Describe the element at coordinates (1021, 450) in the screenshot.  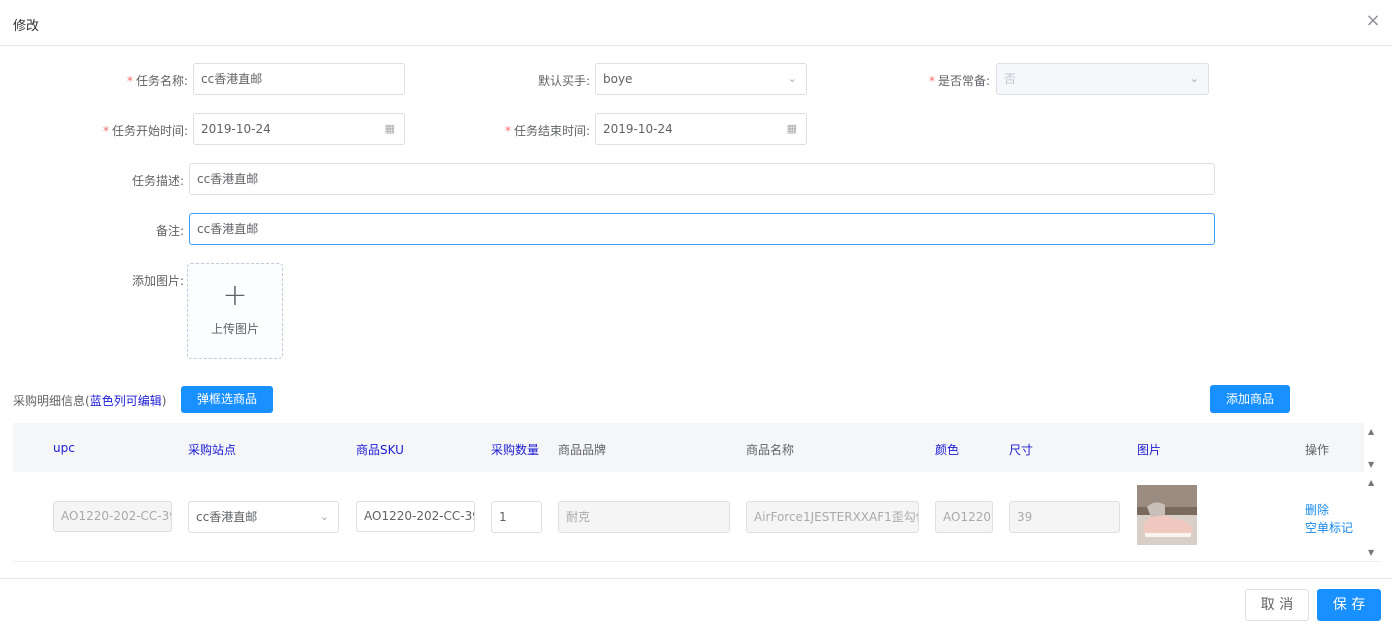
I see `col-size: 尺寸` at that location.